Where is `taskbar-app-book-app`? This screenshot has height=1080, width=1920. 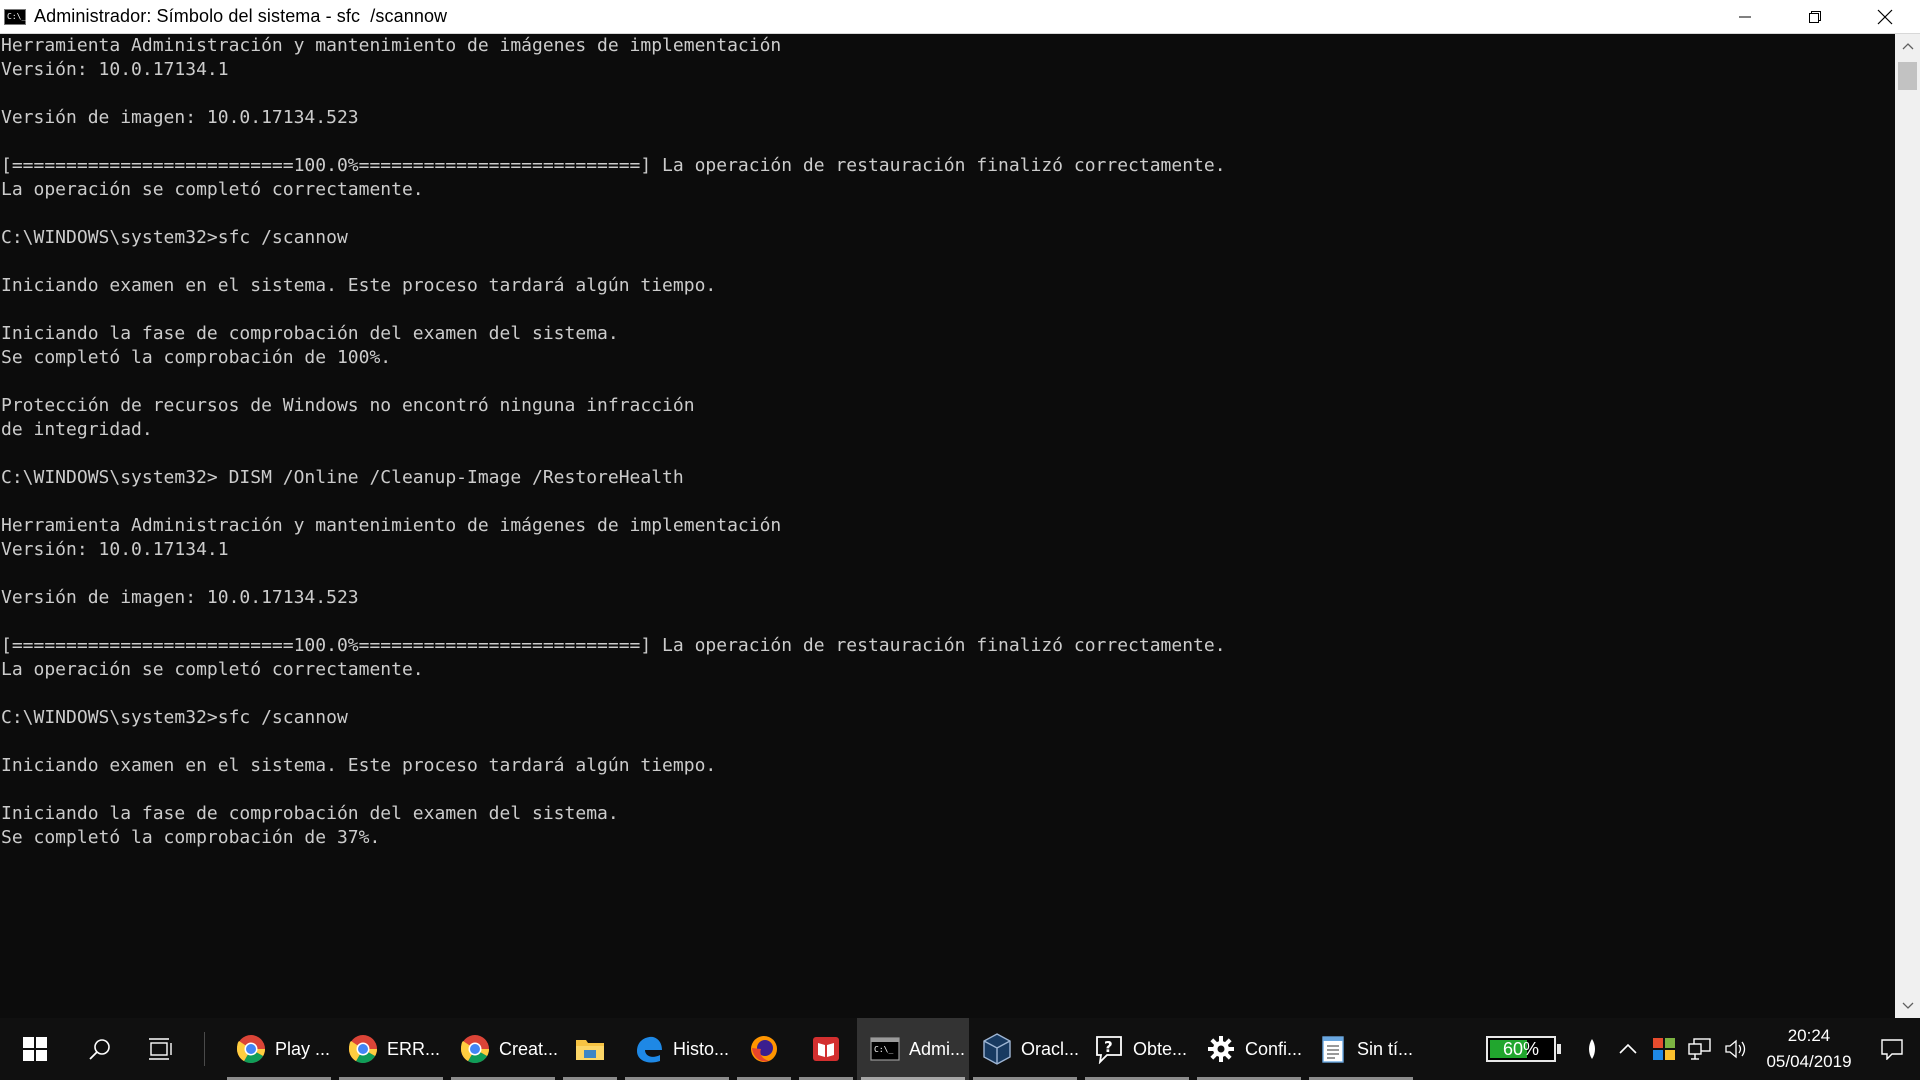 taskbar-app-book-app is located at coordinates (826, 1049).